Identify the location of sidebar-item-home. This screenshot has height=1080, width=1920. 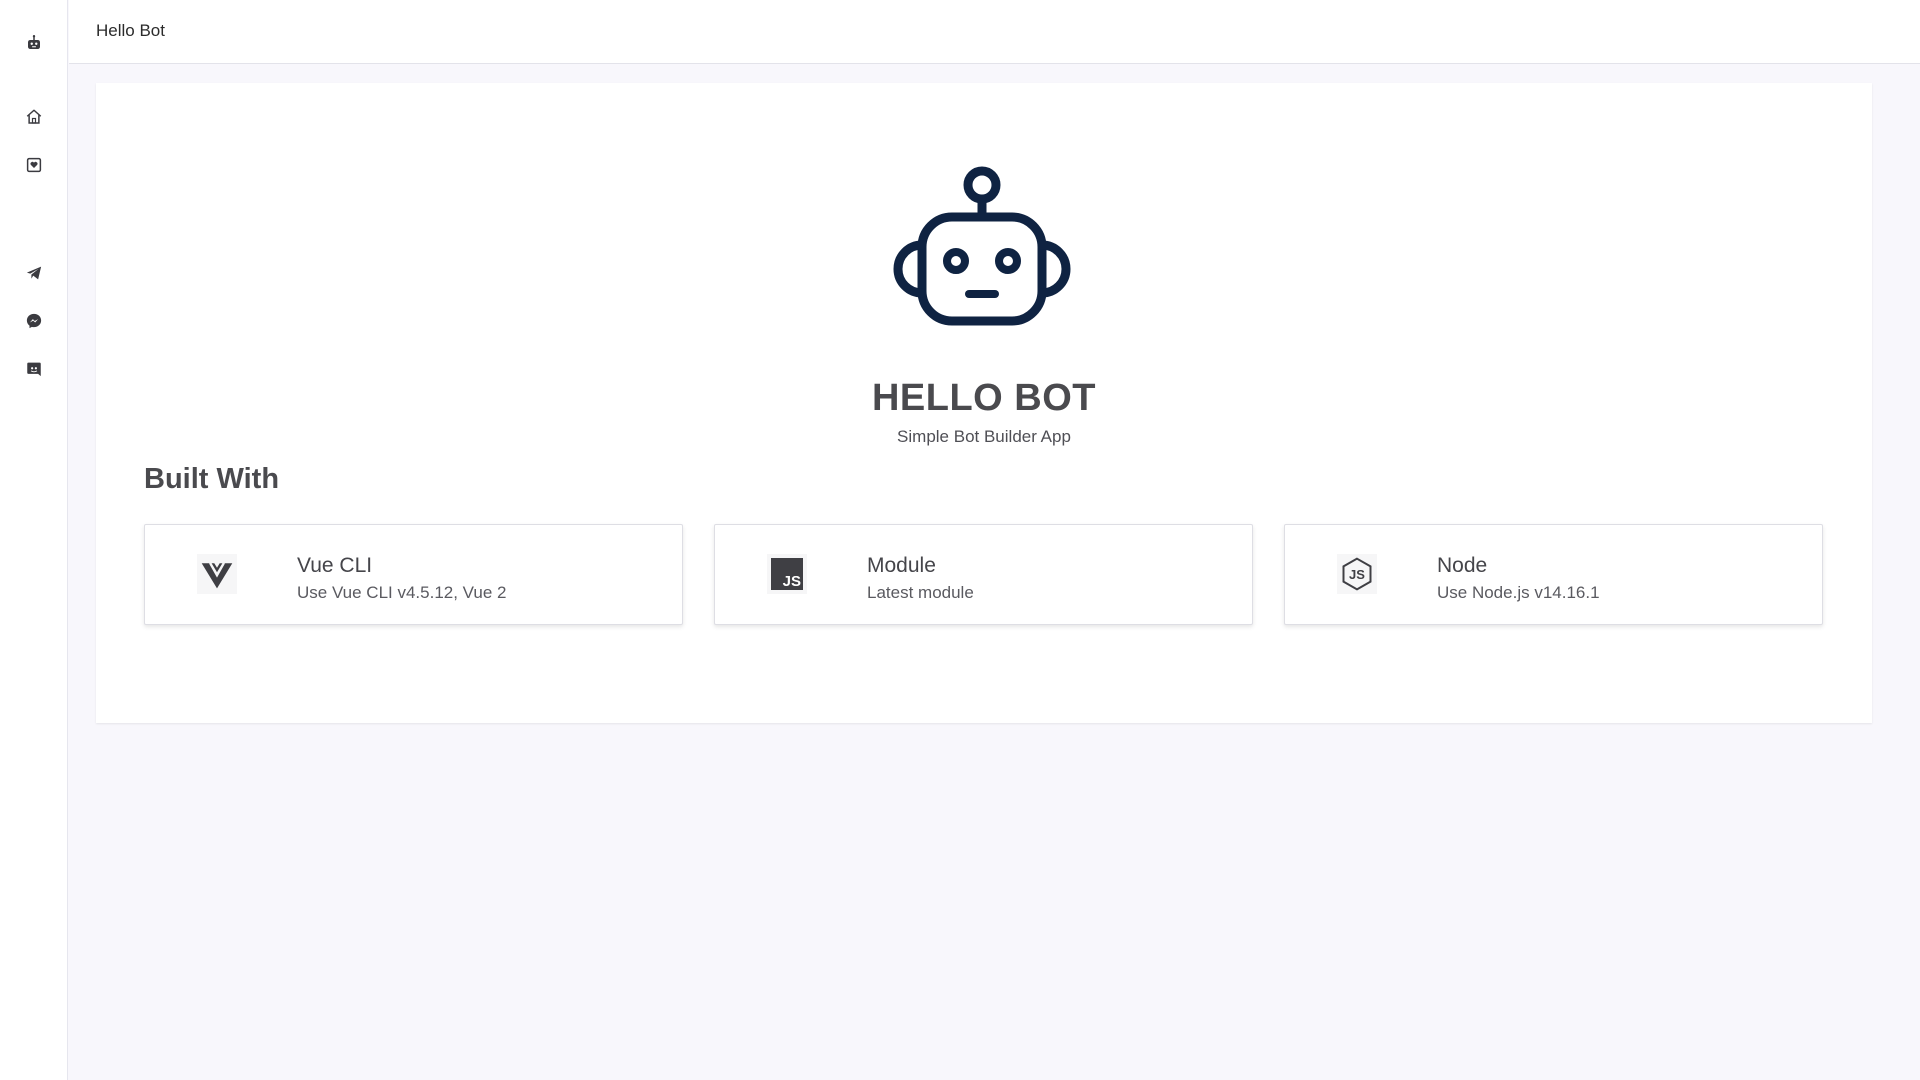
(34, 117).